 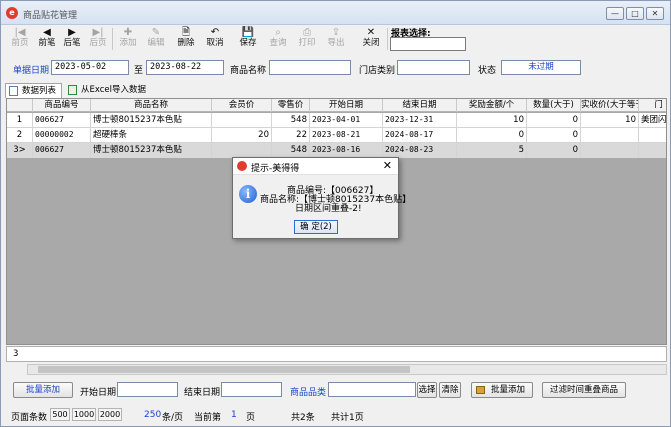 What do you see at coordinates (39, 91) in the screenshot?
I see `tab-label: 数据列表` at bounding box center [39, 91].